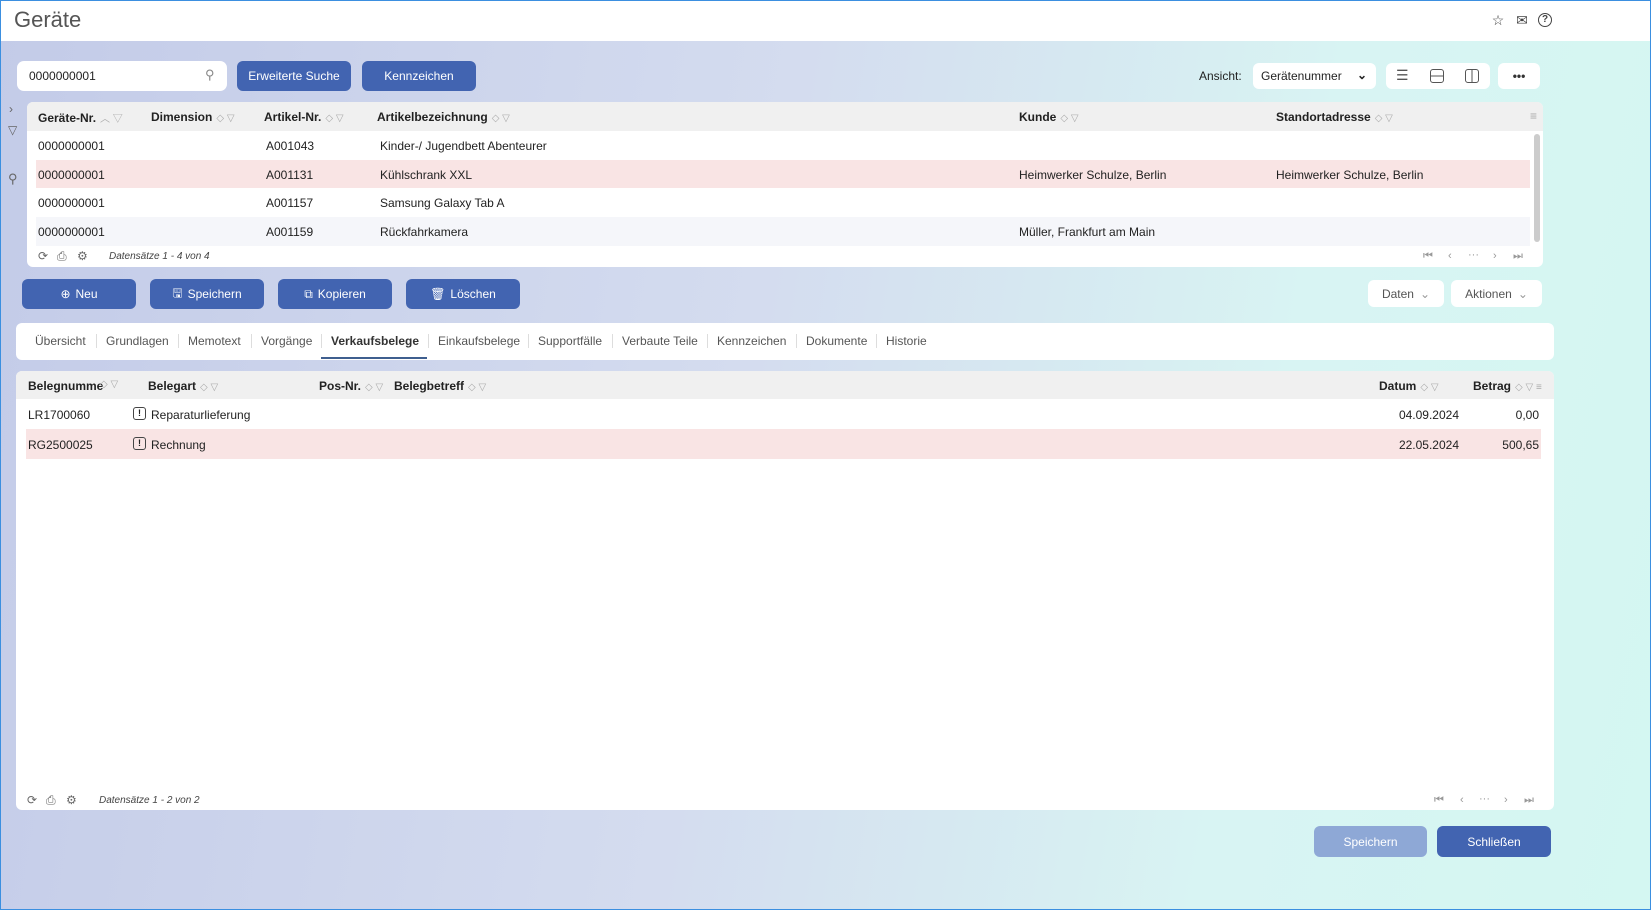 This screenshot has height=910, width=1651. What do you see at coordinates (419, 76) in the screenshot?
I see `kennzeichen-button: Kennzeichen` at bounding box center [419, 76].